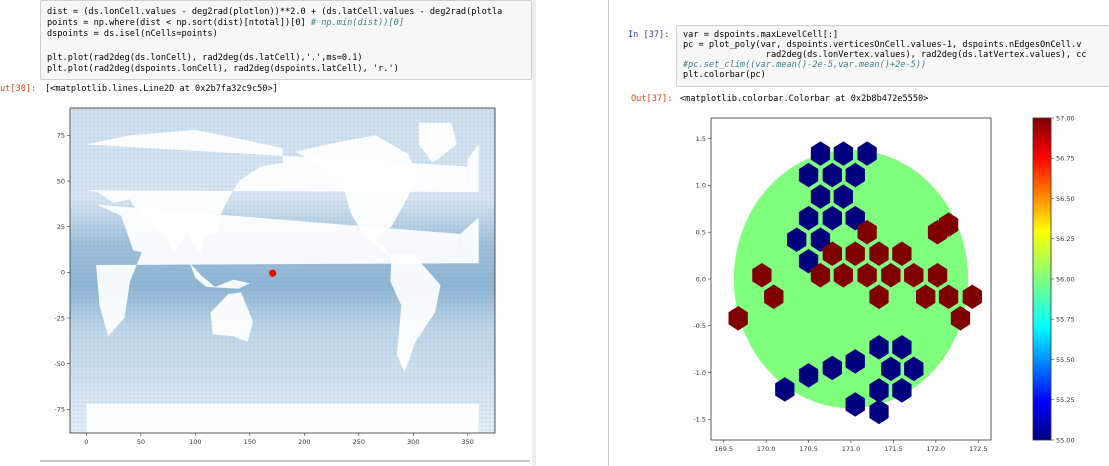 The height and width of the screenshot is (466, 1109). Describe the element at coordinates (1065, 199) in the screenshot. I see `colorbar-tick-label: 56.50` at that location.